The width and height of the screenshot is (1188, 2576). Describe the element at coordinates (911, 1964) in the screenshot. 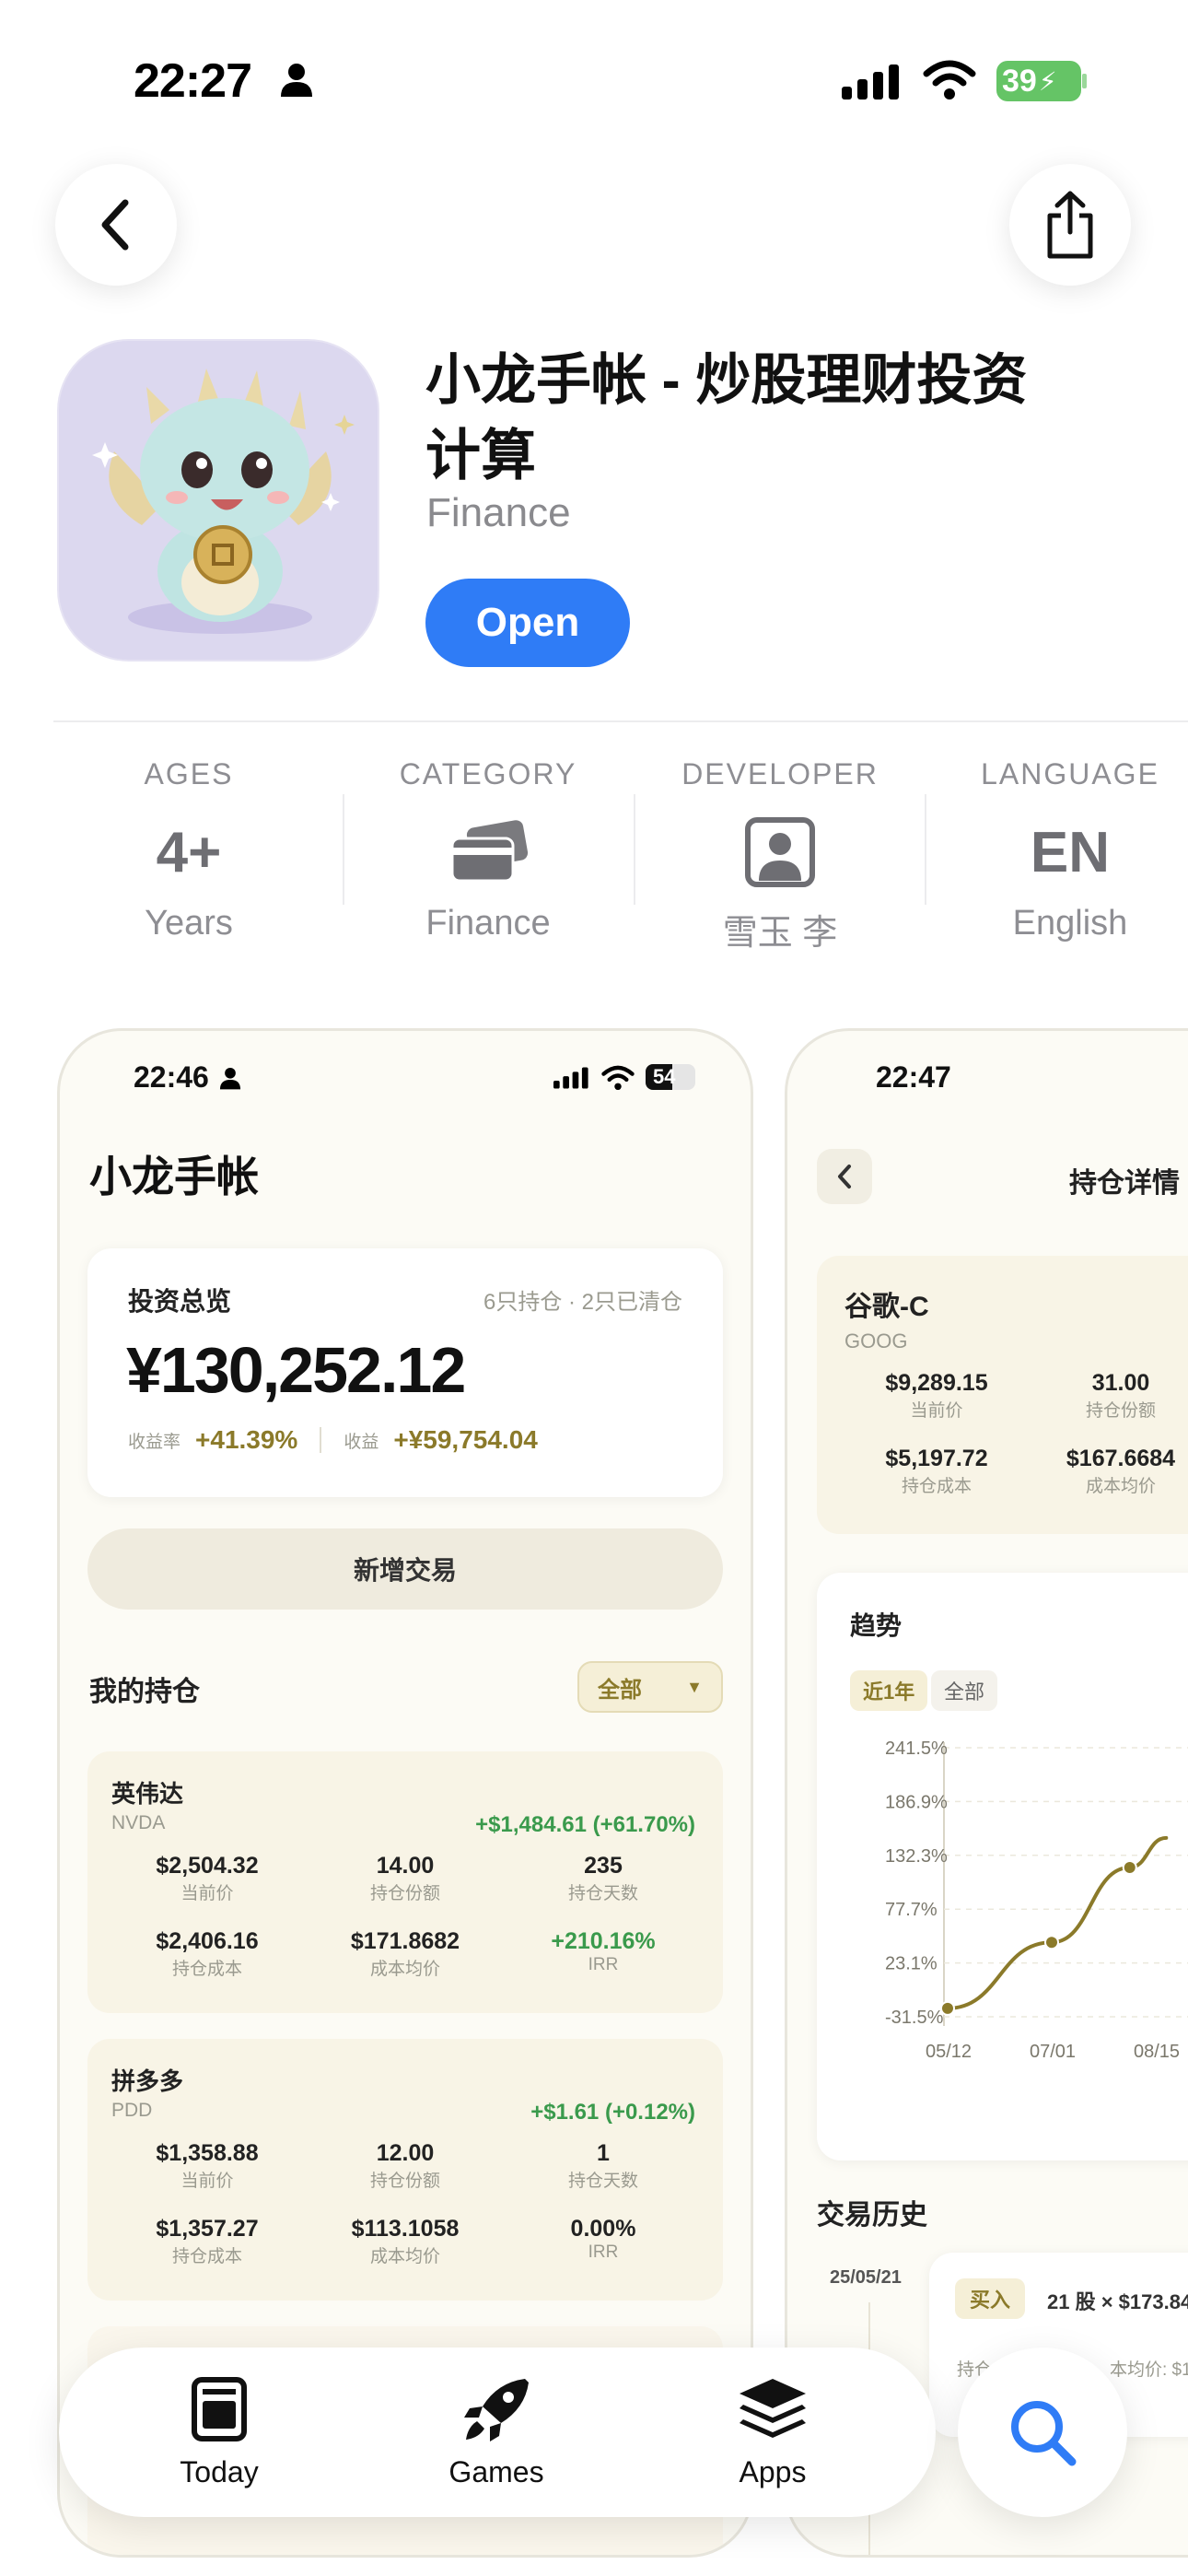

I see `y-tick-label: 23.1%` at that location.